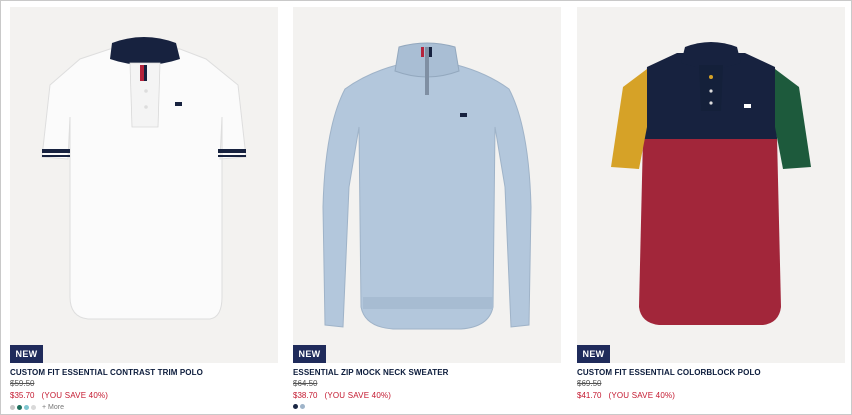  I want to click on color-swatches, so click(427, 406).